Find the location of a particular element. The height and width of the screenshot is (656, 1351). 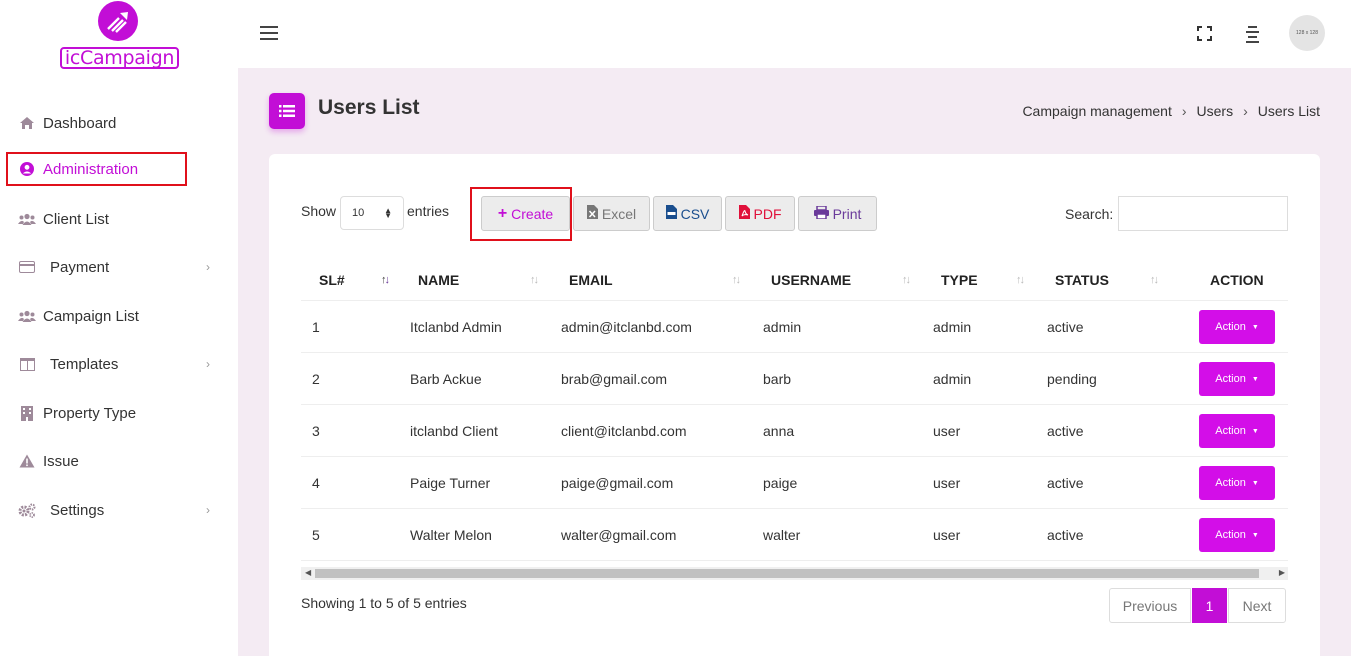

cell-email: brab@gmail.com is located at coordinates (614, 379).